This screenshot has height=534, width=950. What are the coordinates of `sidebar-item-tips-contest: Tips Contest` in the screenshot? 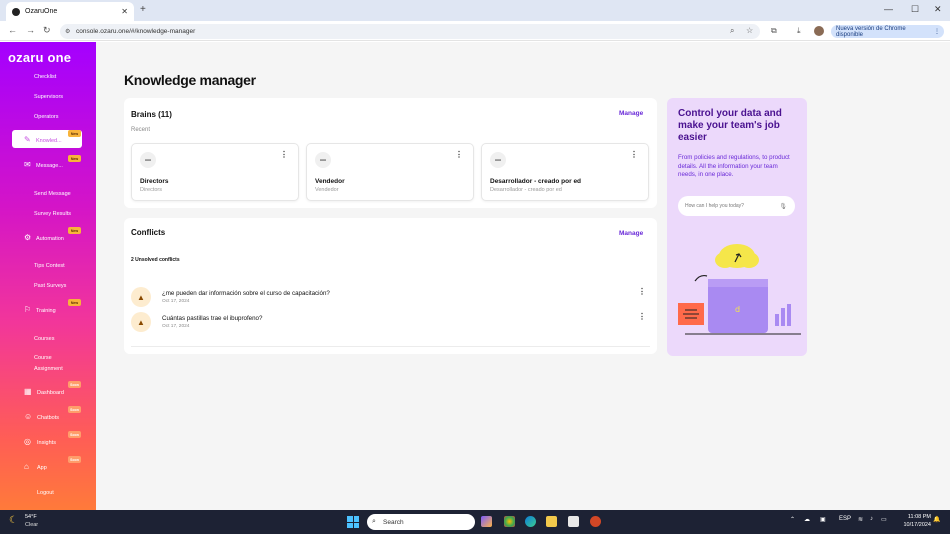 It's located at (49, 266).